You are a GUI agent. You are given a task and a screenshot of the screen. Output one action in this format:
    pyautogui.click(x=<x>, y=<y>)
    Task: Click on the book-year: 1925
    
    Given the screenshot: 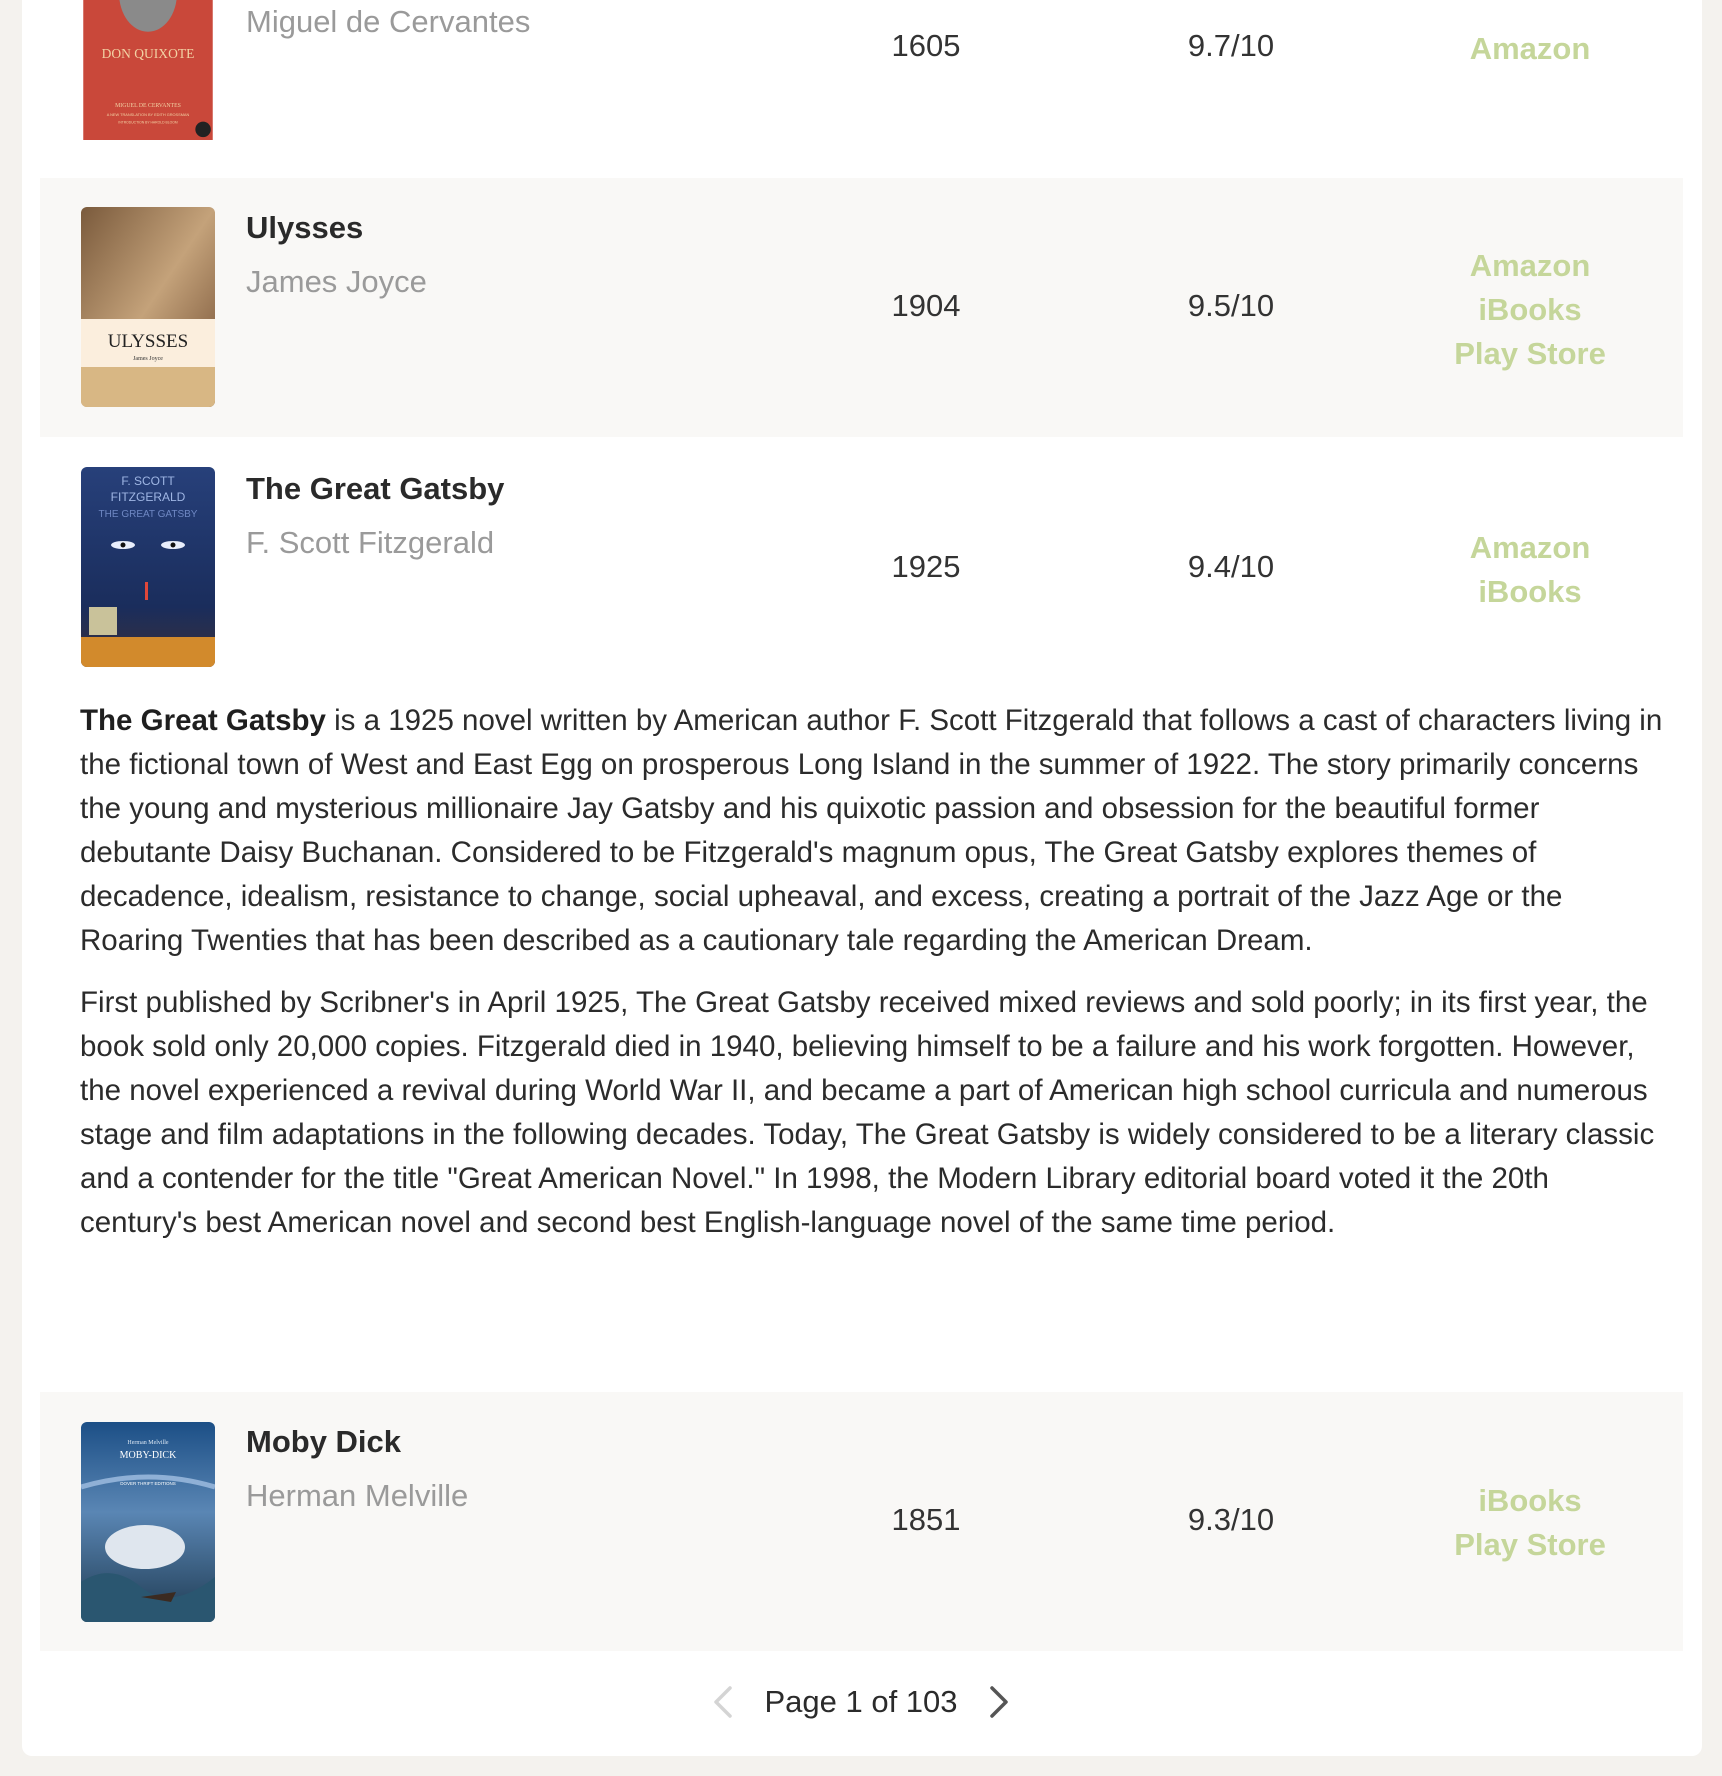 What is the action you would take?
    pyautogui.click(x=926, y=566)
    